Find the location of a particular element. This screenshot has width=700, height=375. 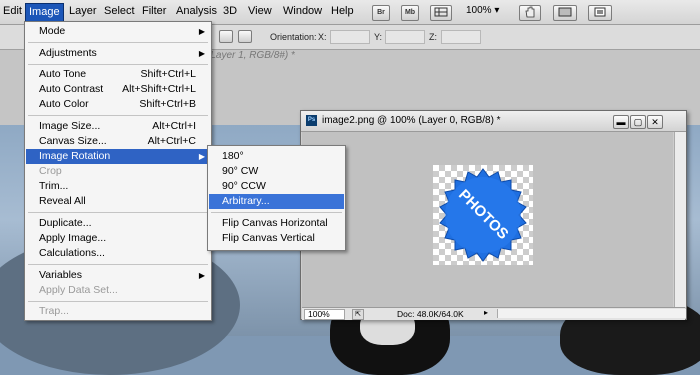

horizontal-scrollbar is located at coordinates (591, 313).